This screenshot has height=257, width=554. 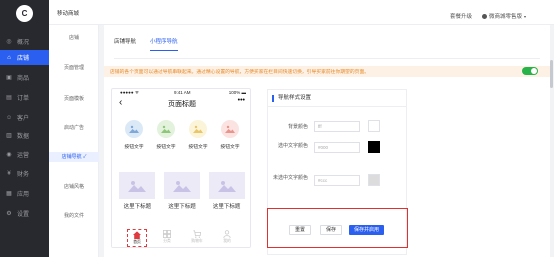 What do you see at coordinates (300, 230) in the screenshot?
I see `reset-button: 重置` at bounding box center [300, 230].